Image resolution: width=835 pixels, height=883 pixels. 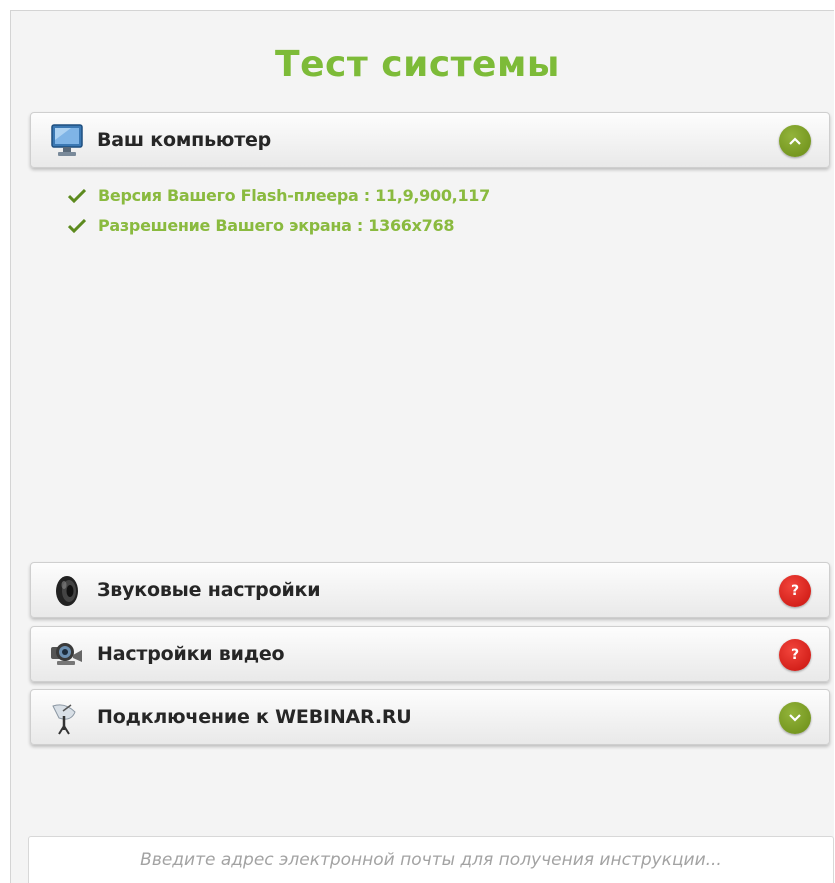 What do you see at coordinates (430, 140) in the screenshot?
I see `section-your-computer: Ваш компьютер` at bounding box center [430, 140].